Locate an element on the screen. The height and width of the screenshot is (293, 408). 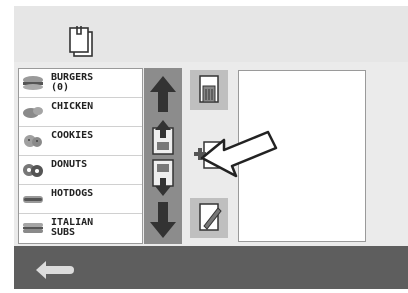
hotdog-icon is located at coordinates (33, 199).